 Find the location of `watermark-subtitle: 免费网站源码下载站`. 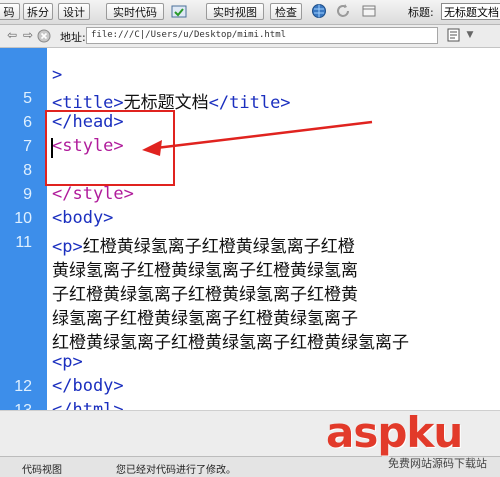

watermark-subtitle: 免费网站源码下载站 is located at coordinates (437, 463).